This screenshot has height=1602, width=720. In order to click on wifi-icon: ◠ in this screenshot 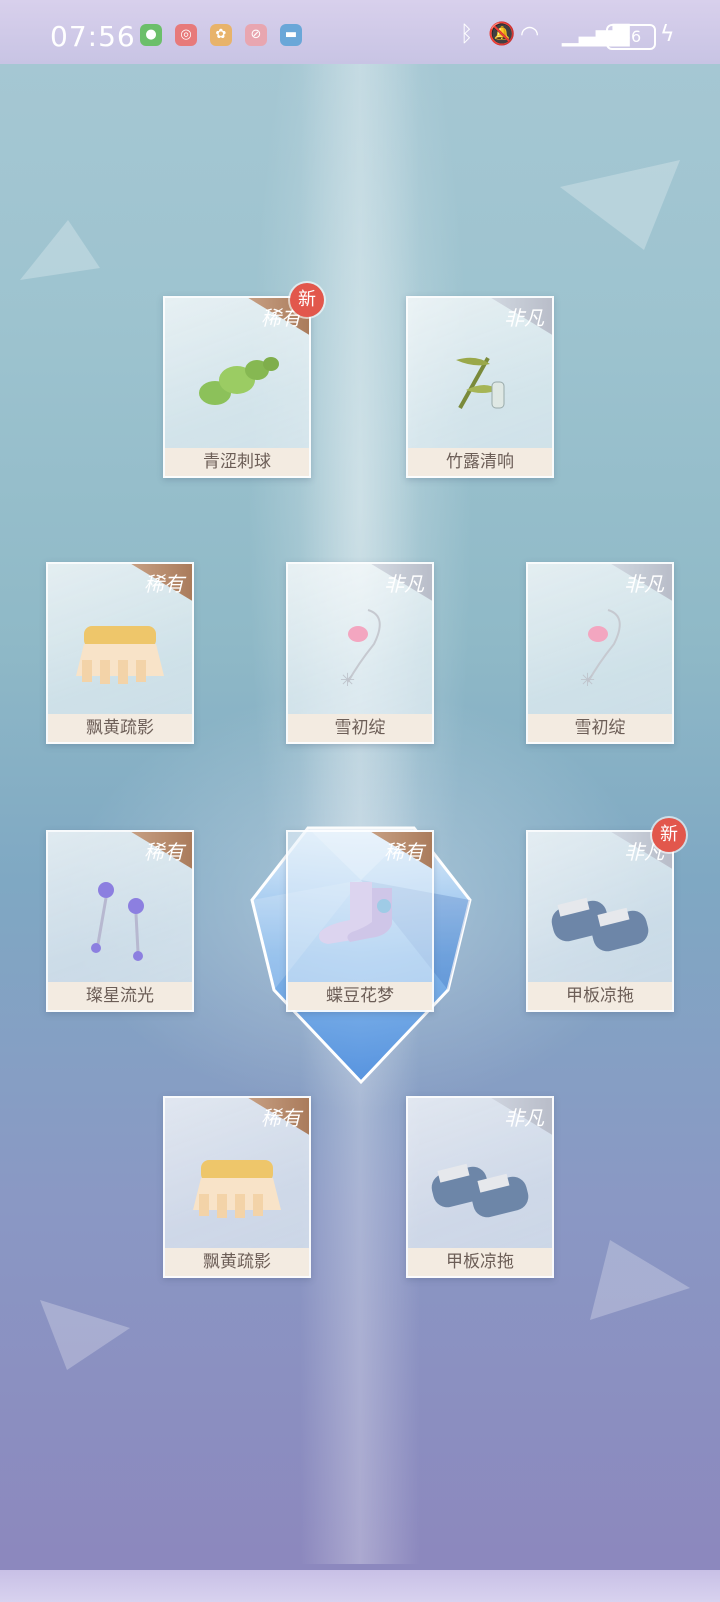, I will do `click(530, 34)`.